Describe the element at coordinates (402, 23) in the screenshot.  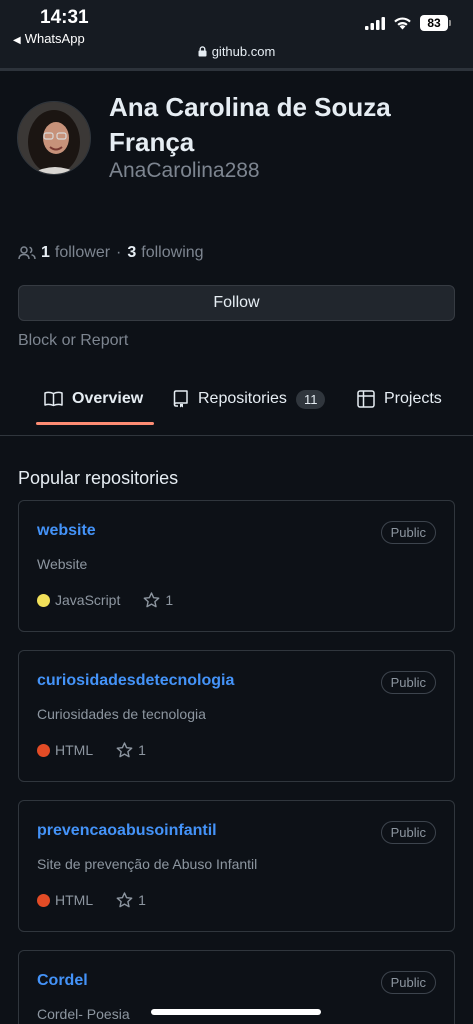
I see `wifi-icon` at that location.